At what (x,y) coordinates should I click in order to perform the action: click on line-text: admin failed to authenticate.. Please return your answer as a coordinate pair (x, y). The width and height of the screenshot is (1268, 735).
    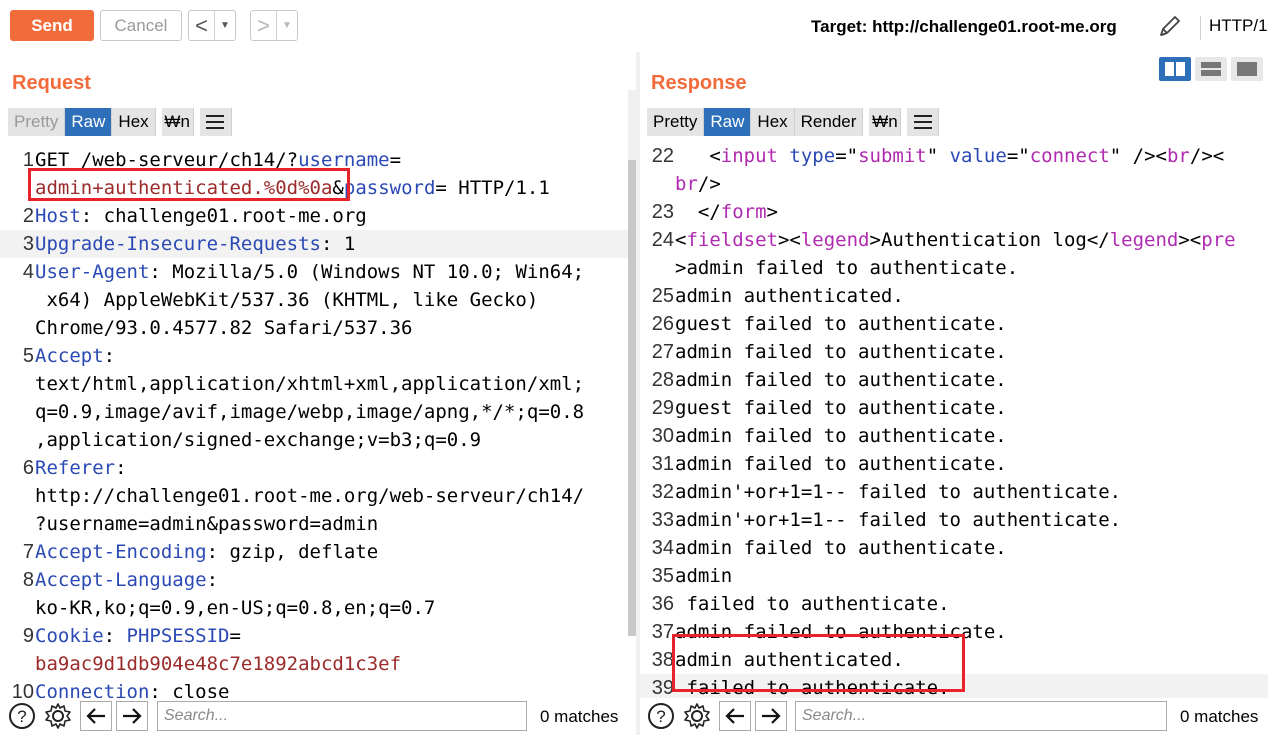
    Looking at the image, I should click on (841, 464).